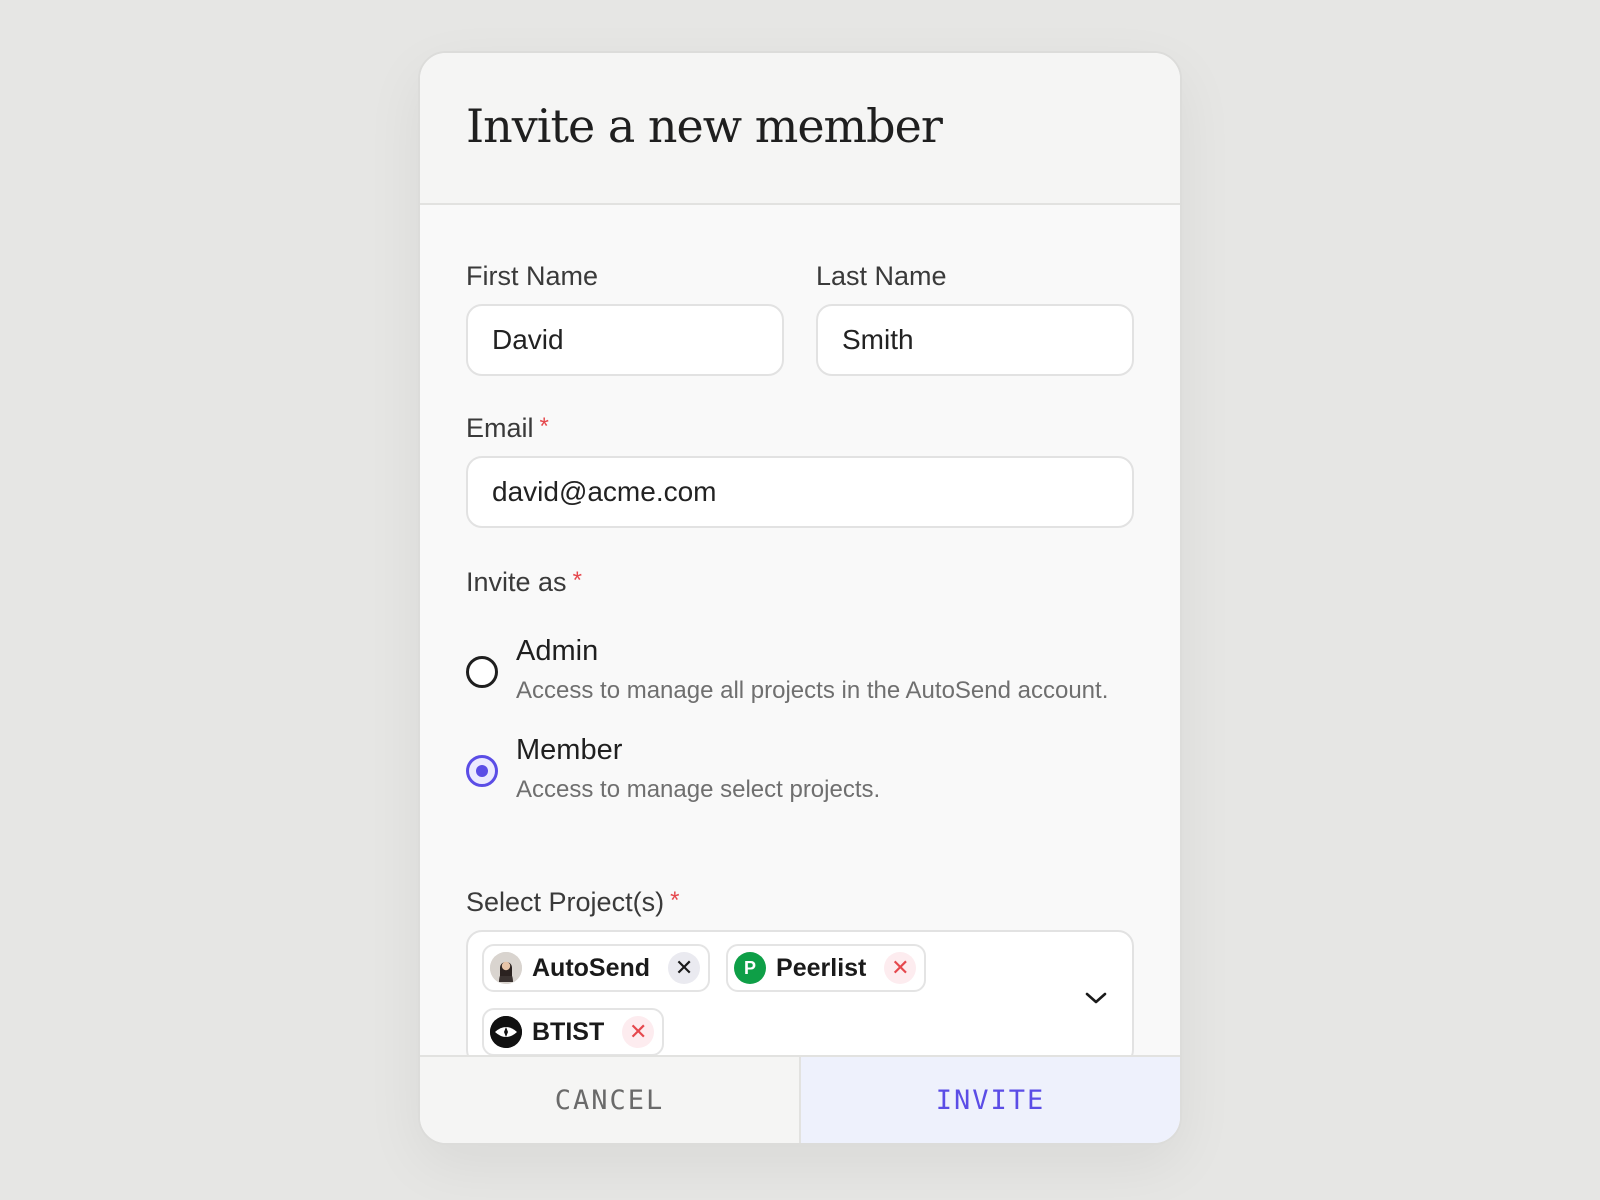 The image size is (1600, 1200). Describe the element at coordinates (625, 276) in the screenshot. I see `first-name-label: First Name` at that location.